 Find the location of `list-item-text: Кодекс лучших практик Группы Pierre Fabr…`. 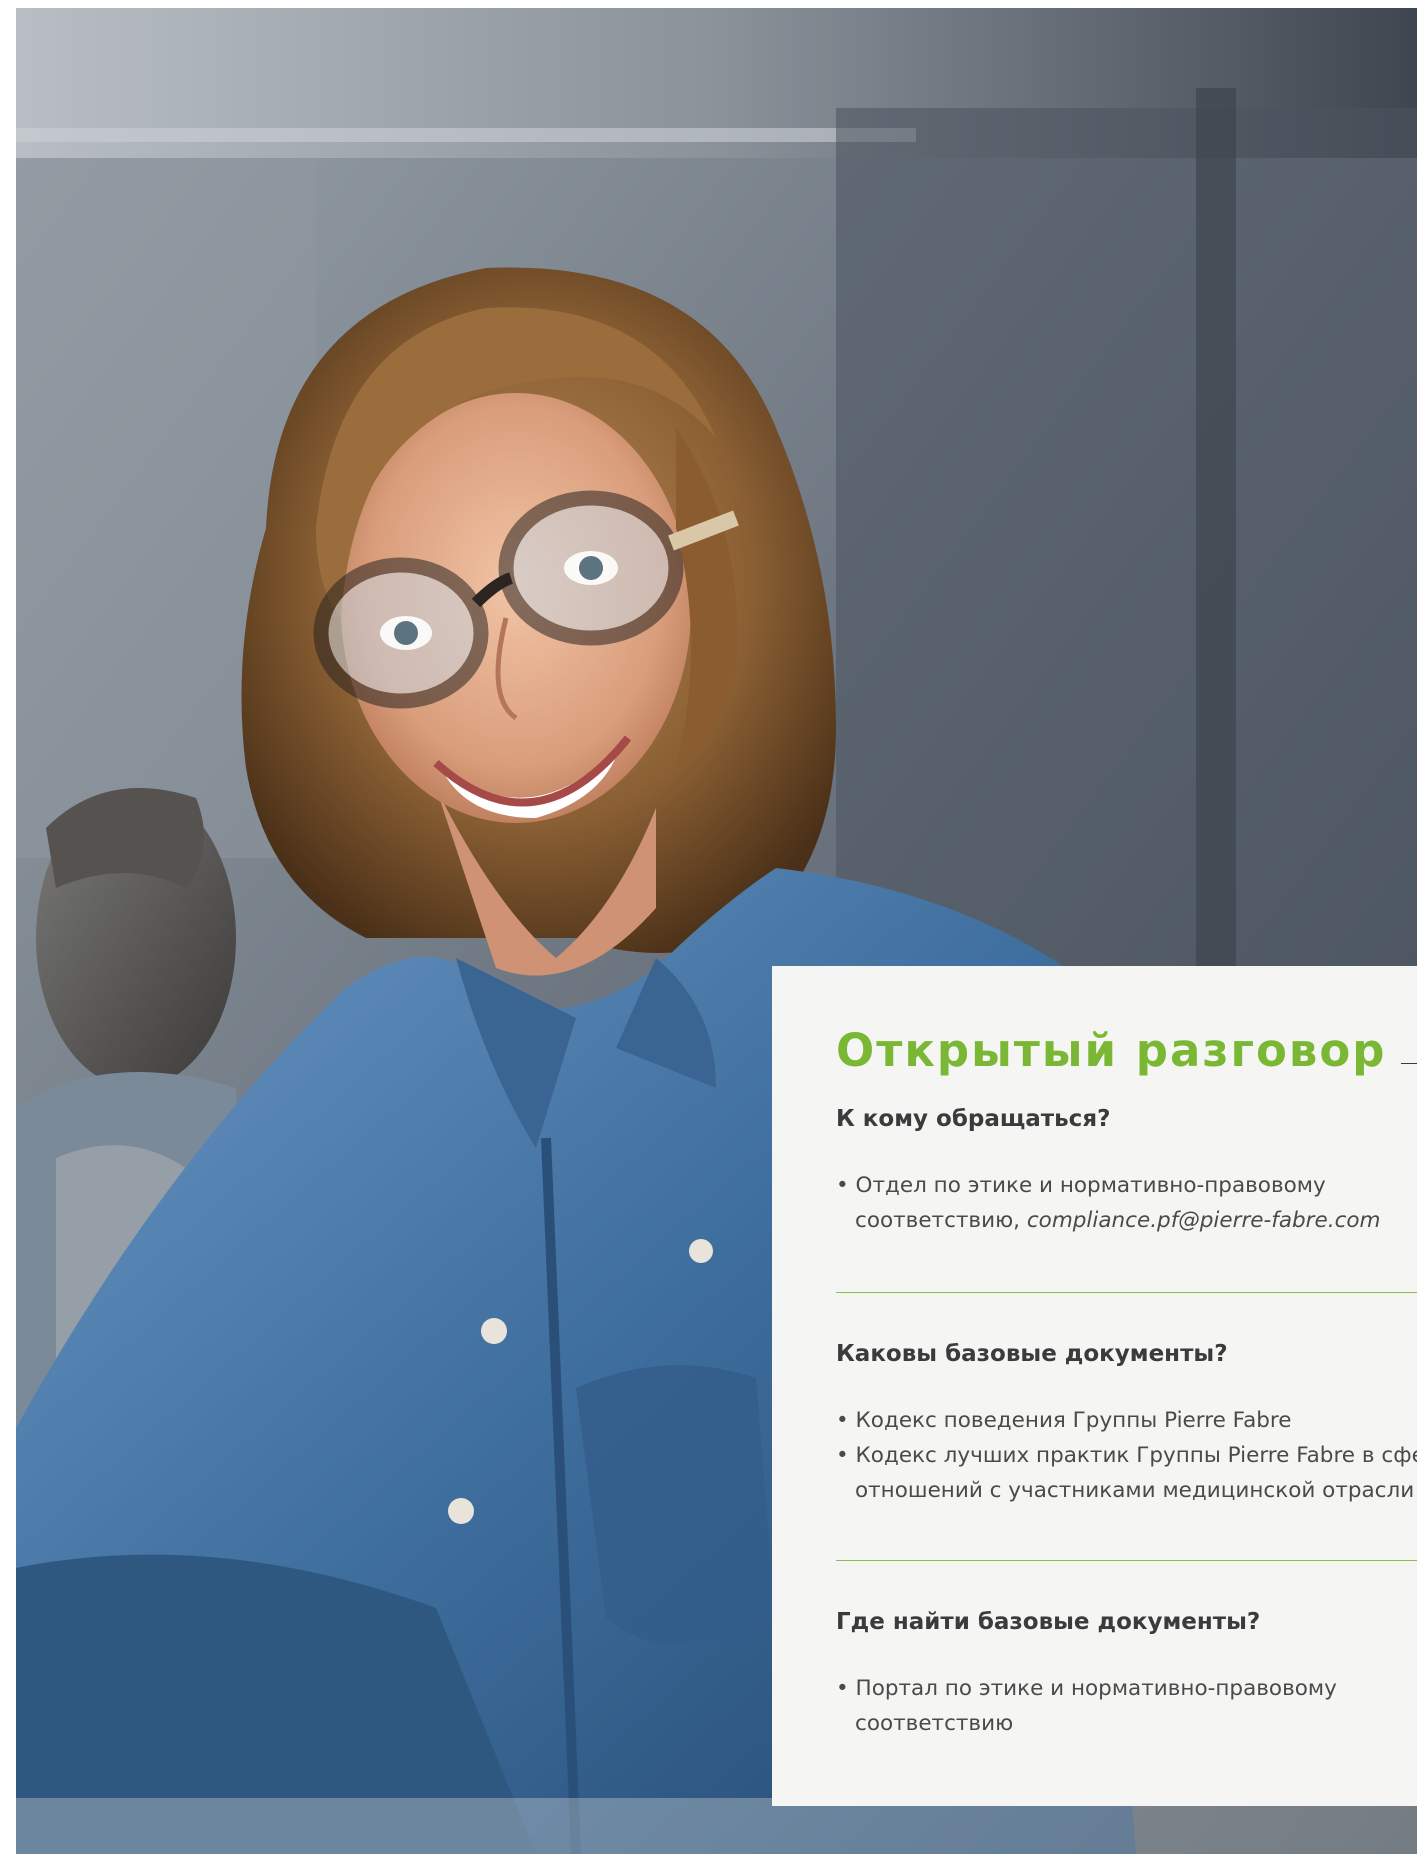

list-item-text: Кодекс лучших практик Группы Pierre Fabr… is located at coordinates (1136, 1455).